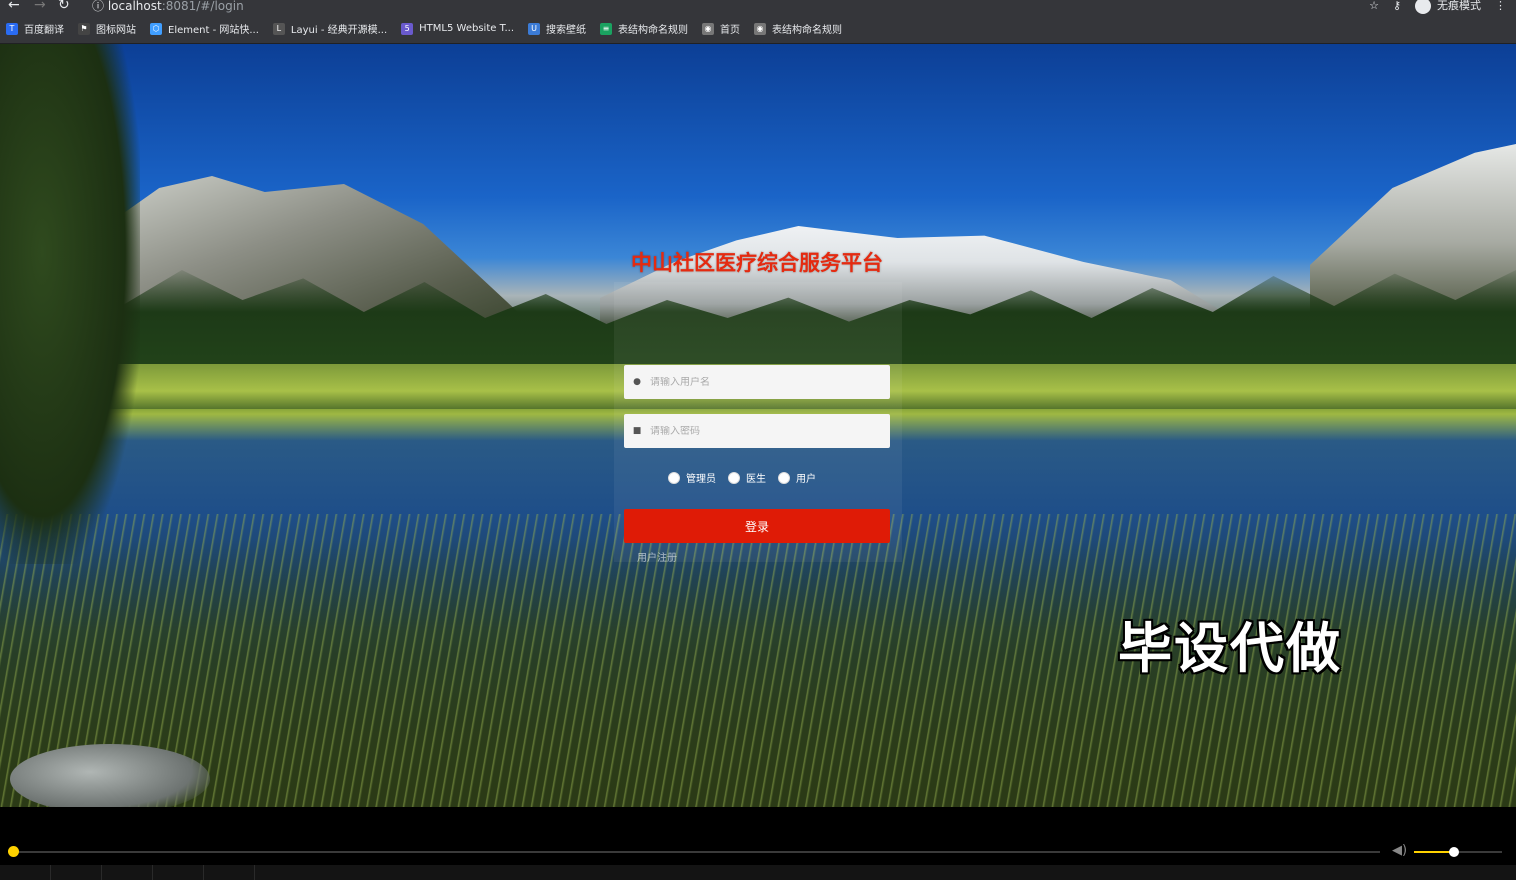  I want to click on bookmark-label: 图标网站, so click(116, 30).